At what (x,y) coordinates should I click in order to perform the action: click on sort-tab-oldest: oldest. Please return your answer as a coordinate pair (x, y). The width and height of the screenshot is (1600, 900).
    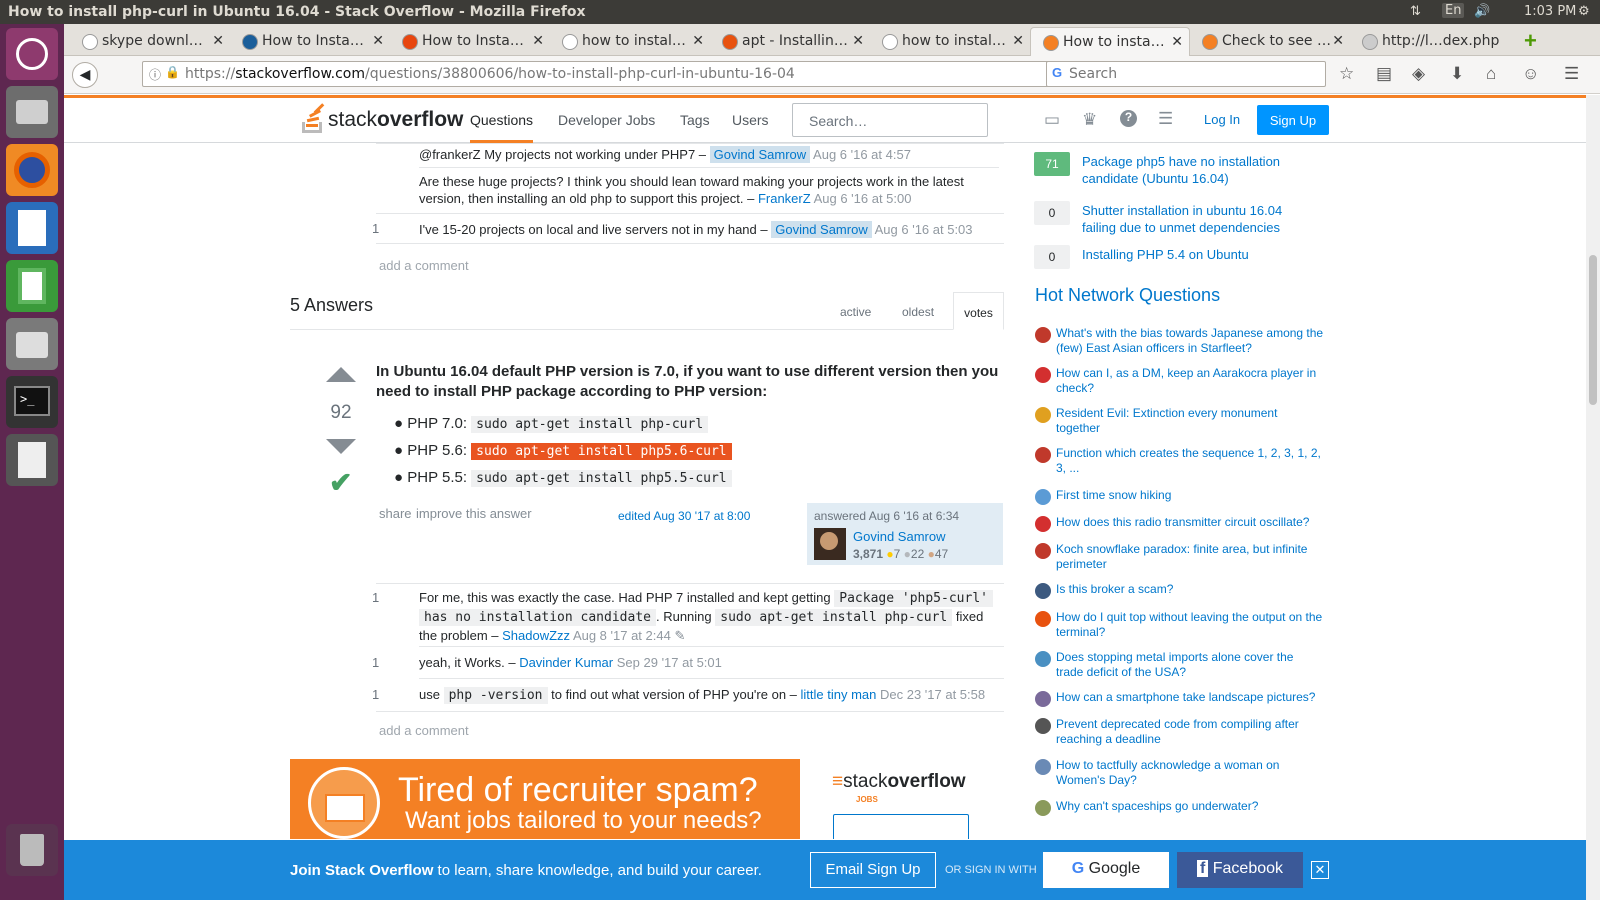
    Looking at the image, I should click on (918, 312).